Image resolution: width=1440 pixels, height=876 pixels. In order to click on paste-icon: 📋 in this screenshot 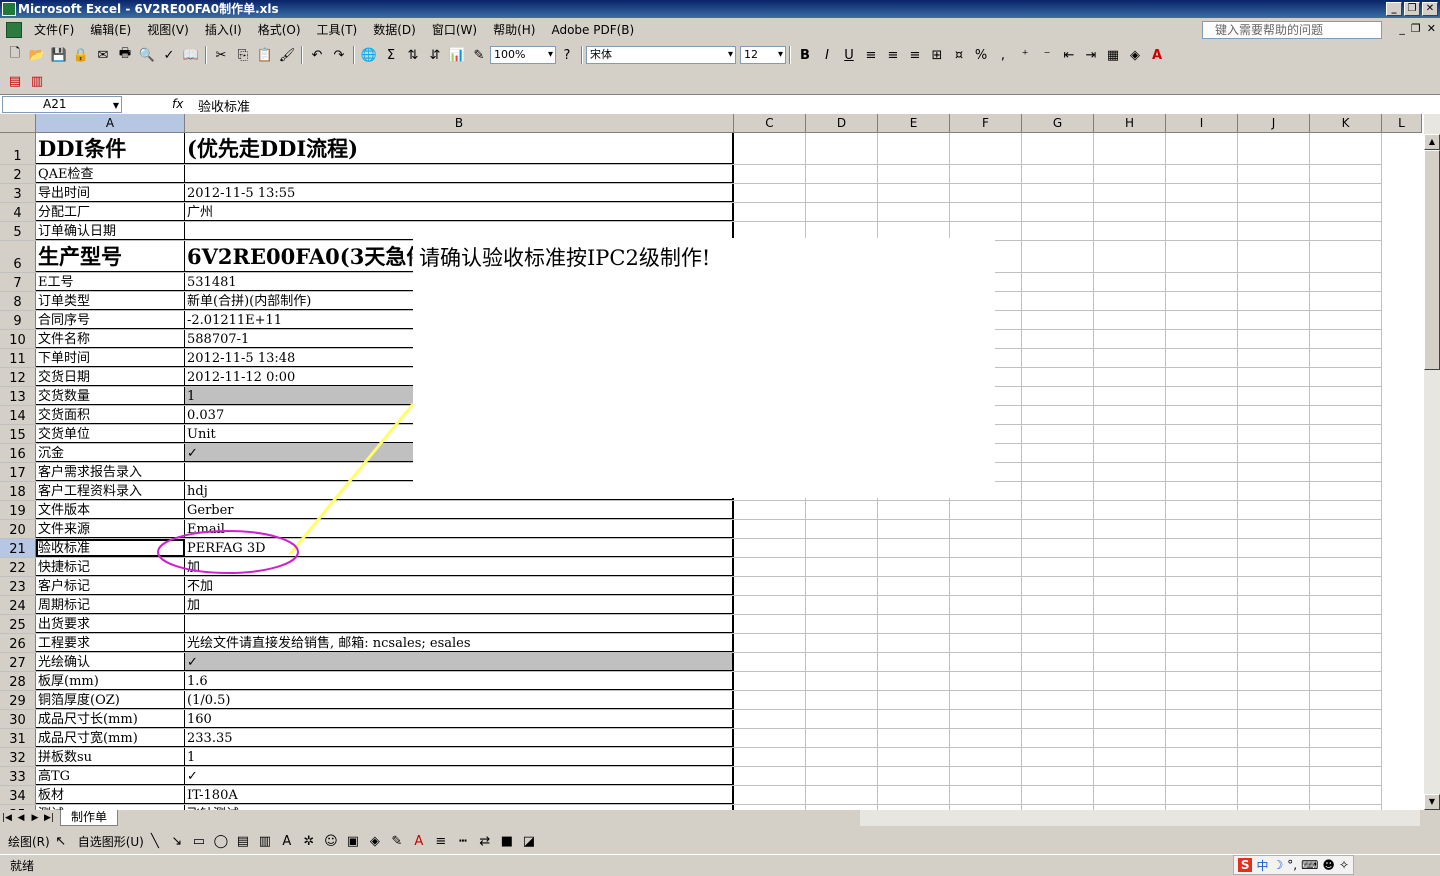, I will do `click(265, 55)`.